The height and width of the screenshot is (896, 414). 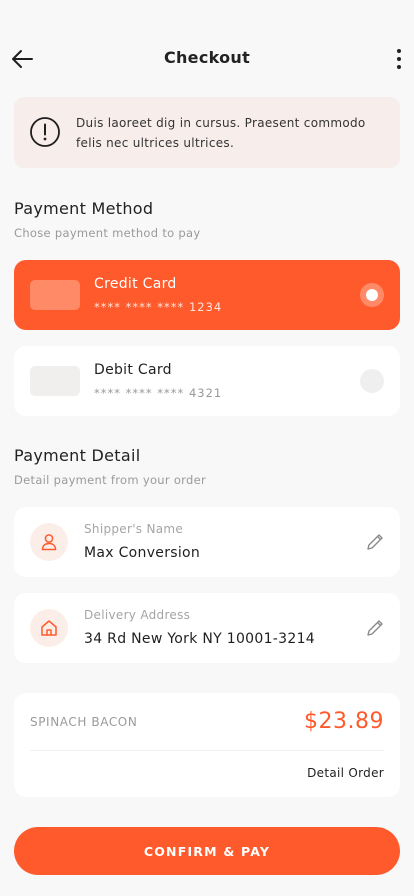 What do you see at coordinates (134, 529) in the screenshot?
I see `field-label: Shipper's Name` at bounding box center [134, 529].